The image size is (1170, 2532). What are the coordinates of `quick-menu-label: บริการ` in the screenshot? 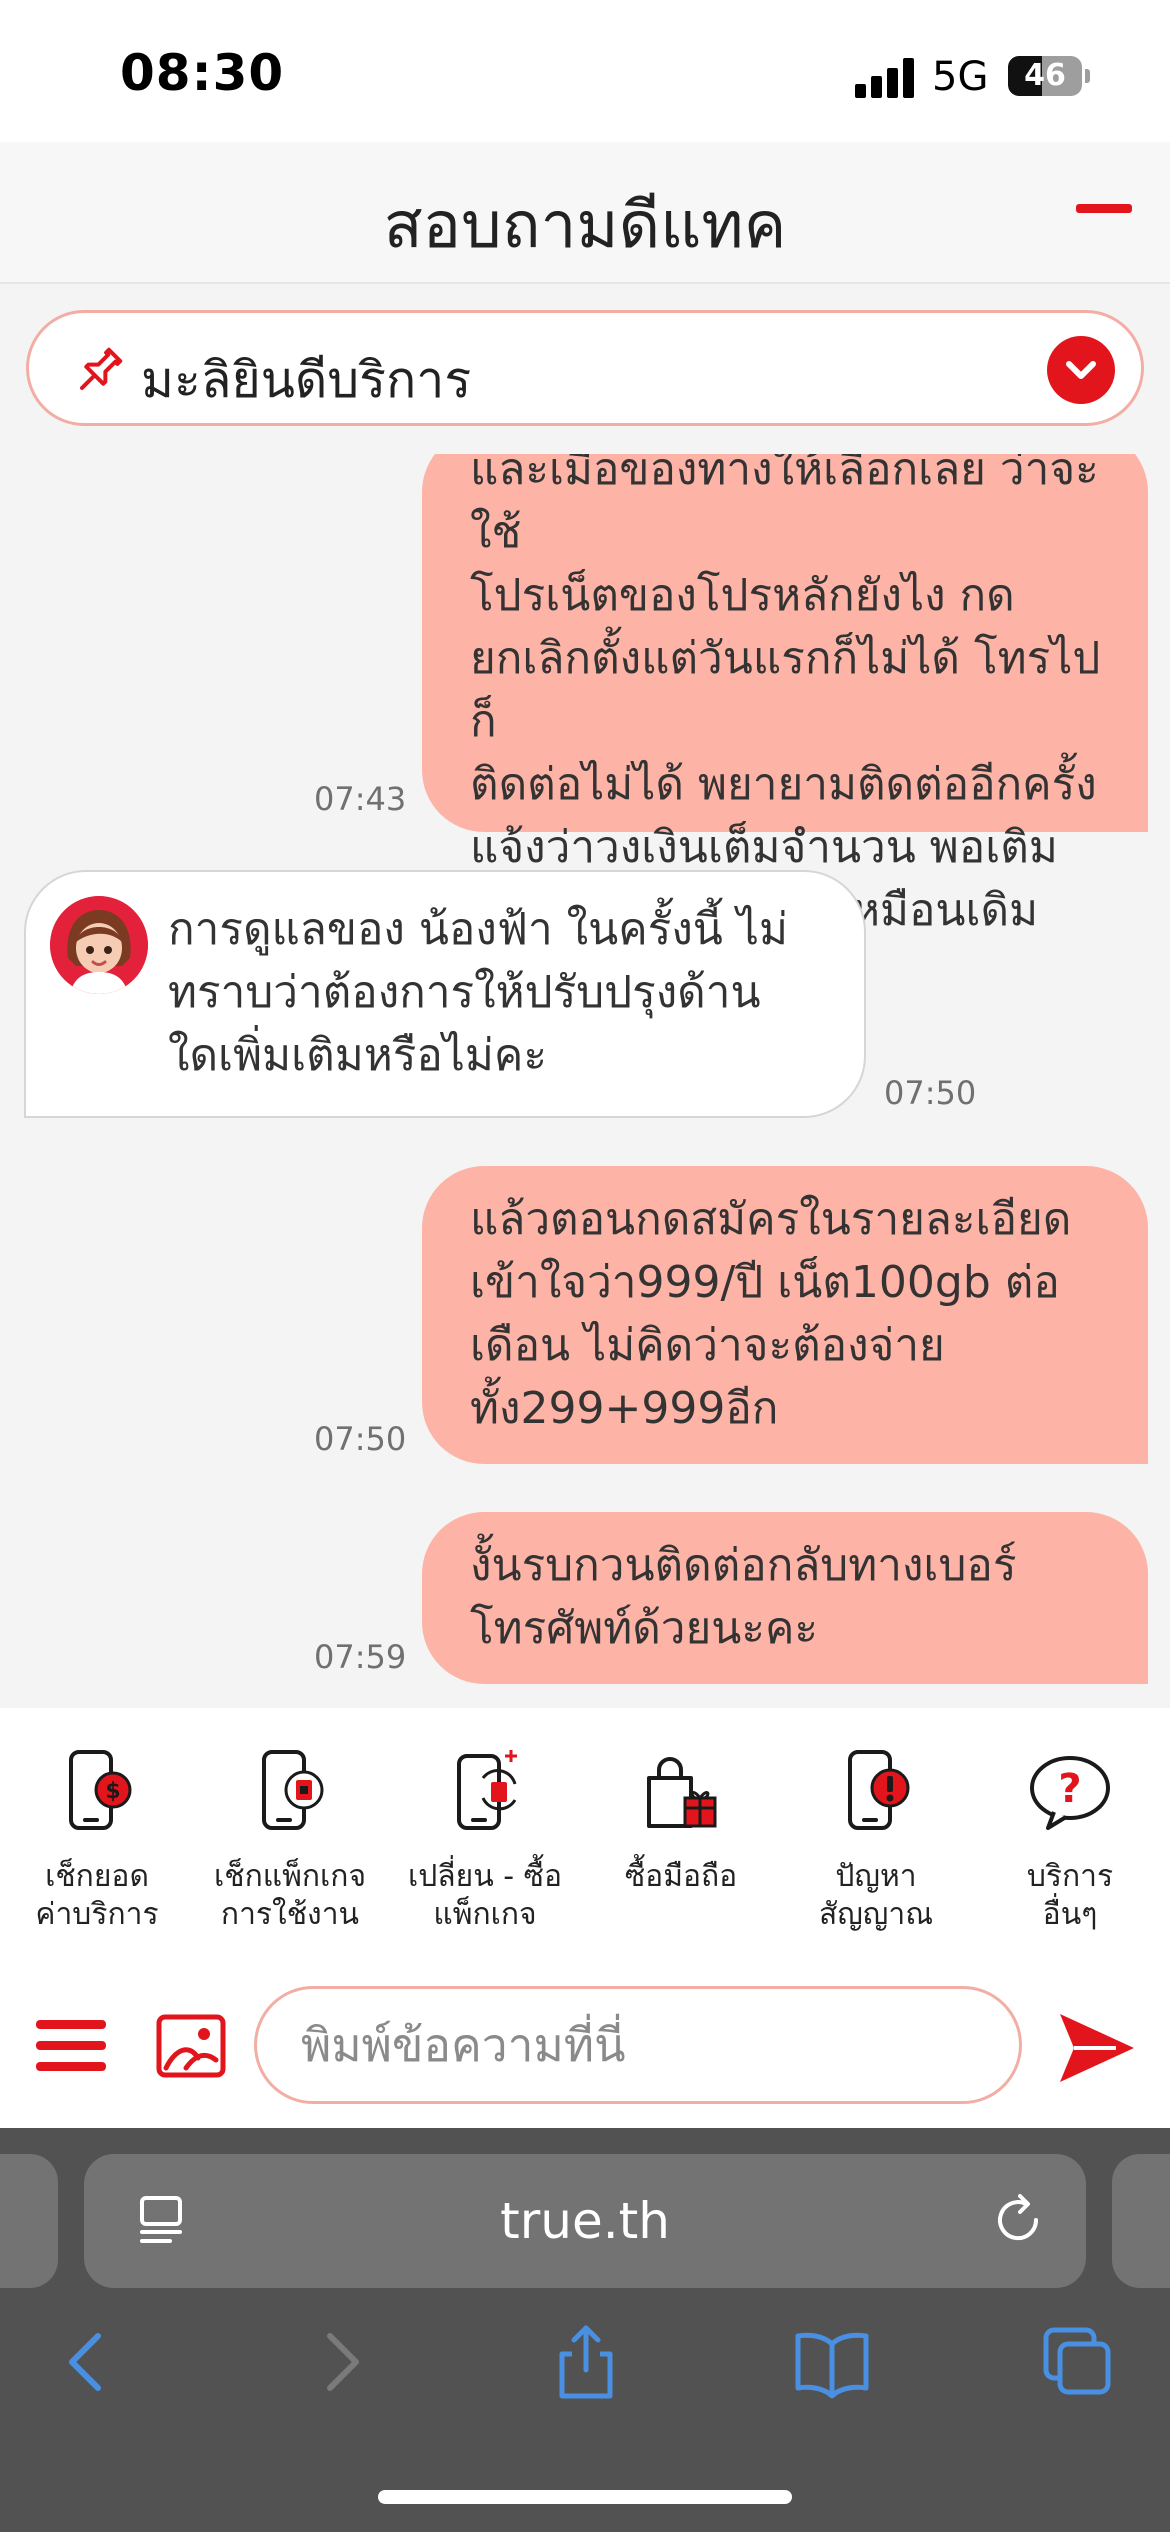 It's located at (1070, 1876).